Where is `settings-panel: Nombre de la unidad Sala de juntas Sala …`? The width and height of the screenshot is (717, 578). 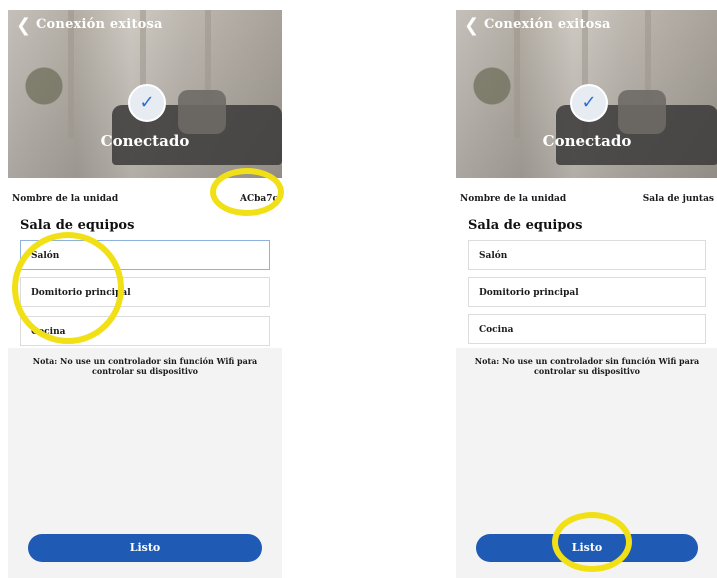 settings-panel: Nombre de la unidad Sala de juntas Sala … is located at coordinates (586, 263).